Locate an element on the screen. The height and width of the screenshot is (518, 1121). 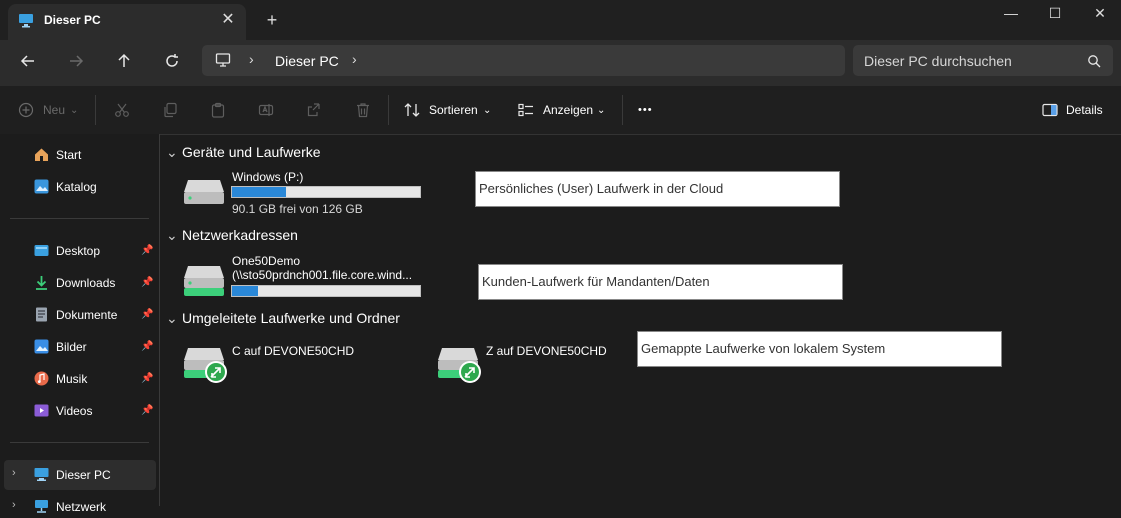
section-header-network: ⌄ Netzwerkadressen is located at coordinates (232, 235).